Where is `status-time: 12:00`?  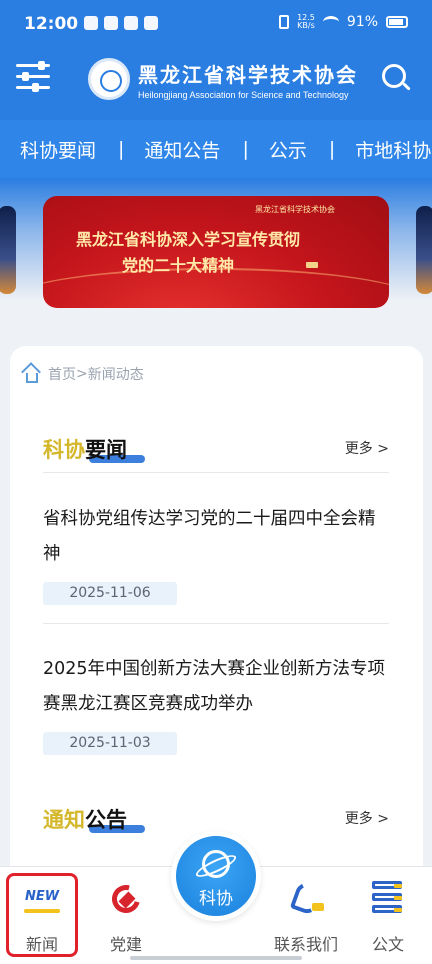 status-time: 12:00 is located at coordinates (51, 24).